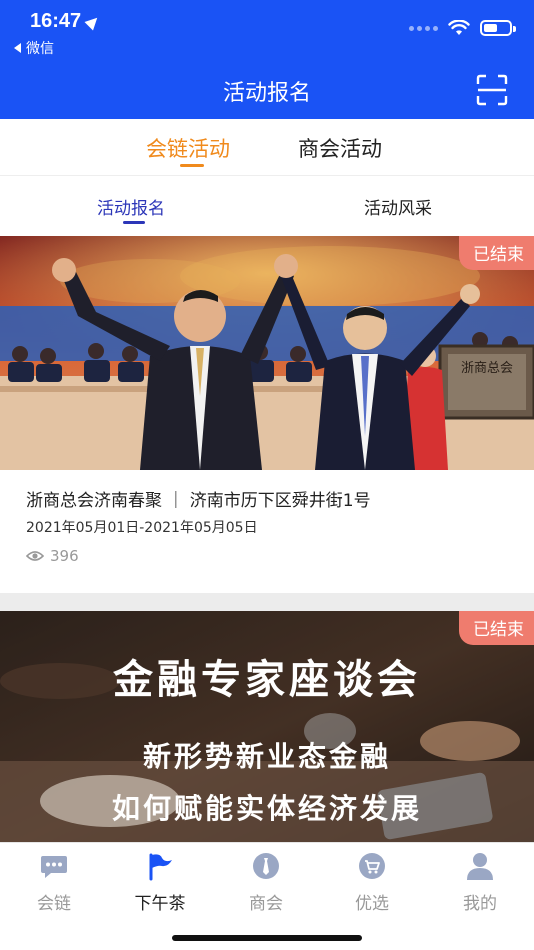 The image size is (534, 950). What do you see at coordinates (492, 90) in the screenshot?
I see `scan-icon` at bounding box center [492, 90].